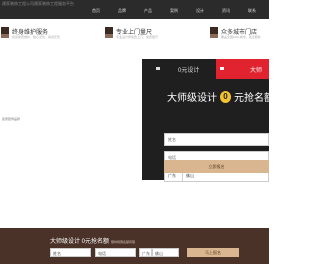 This screenshot has height=264, width=320. I want to click on tab-label: 0元设计, so click(189, 71).